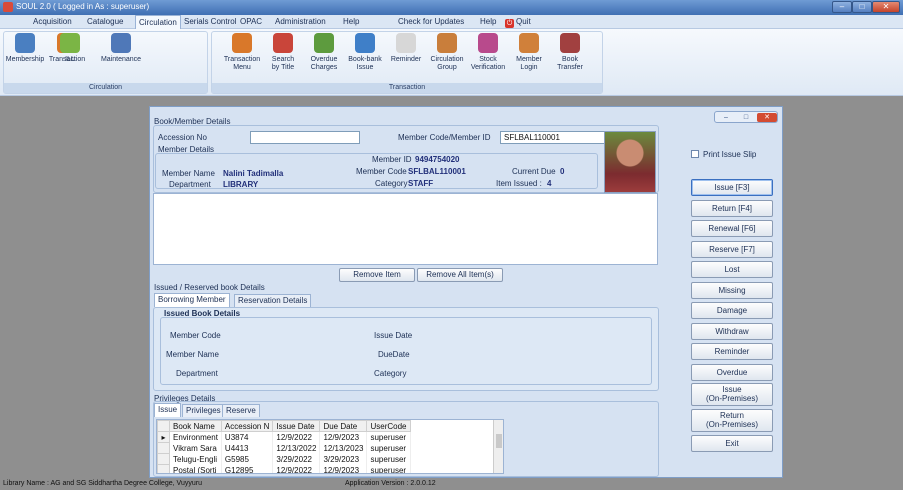 The height and width of the screenshot is (490, 903). Describe the element at coordinates (242, 43) in the screenshot. I see `transaction-icon` at that location.